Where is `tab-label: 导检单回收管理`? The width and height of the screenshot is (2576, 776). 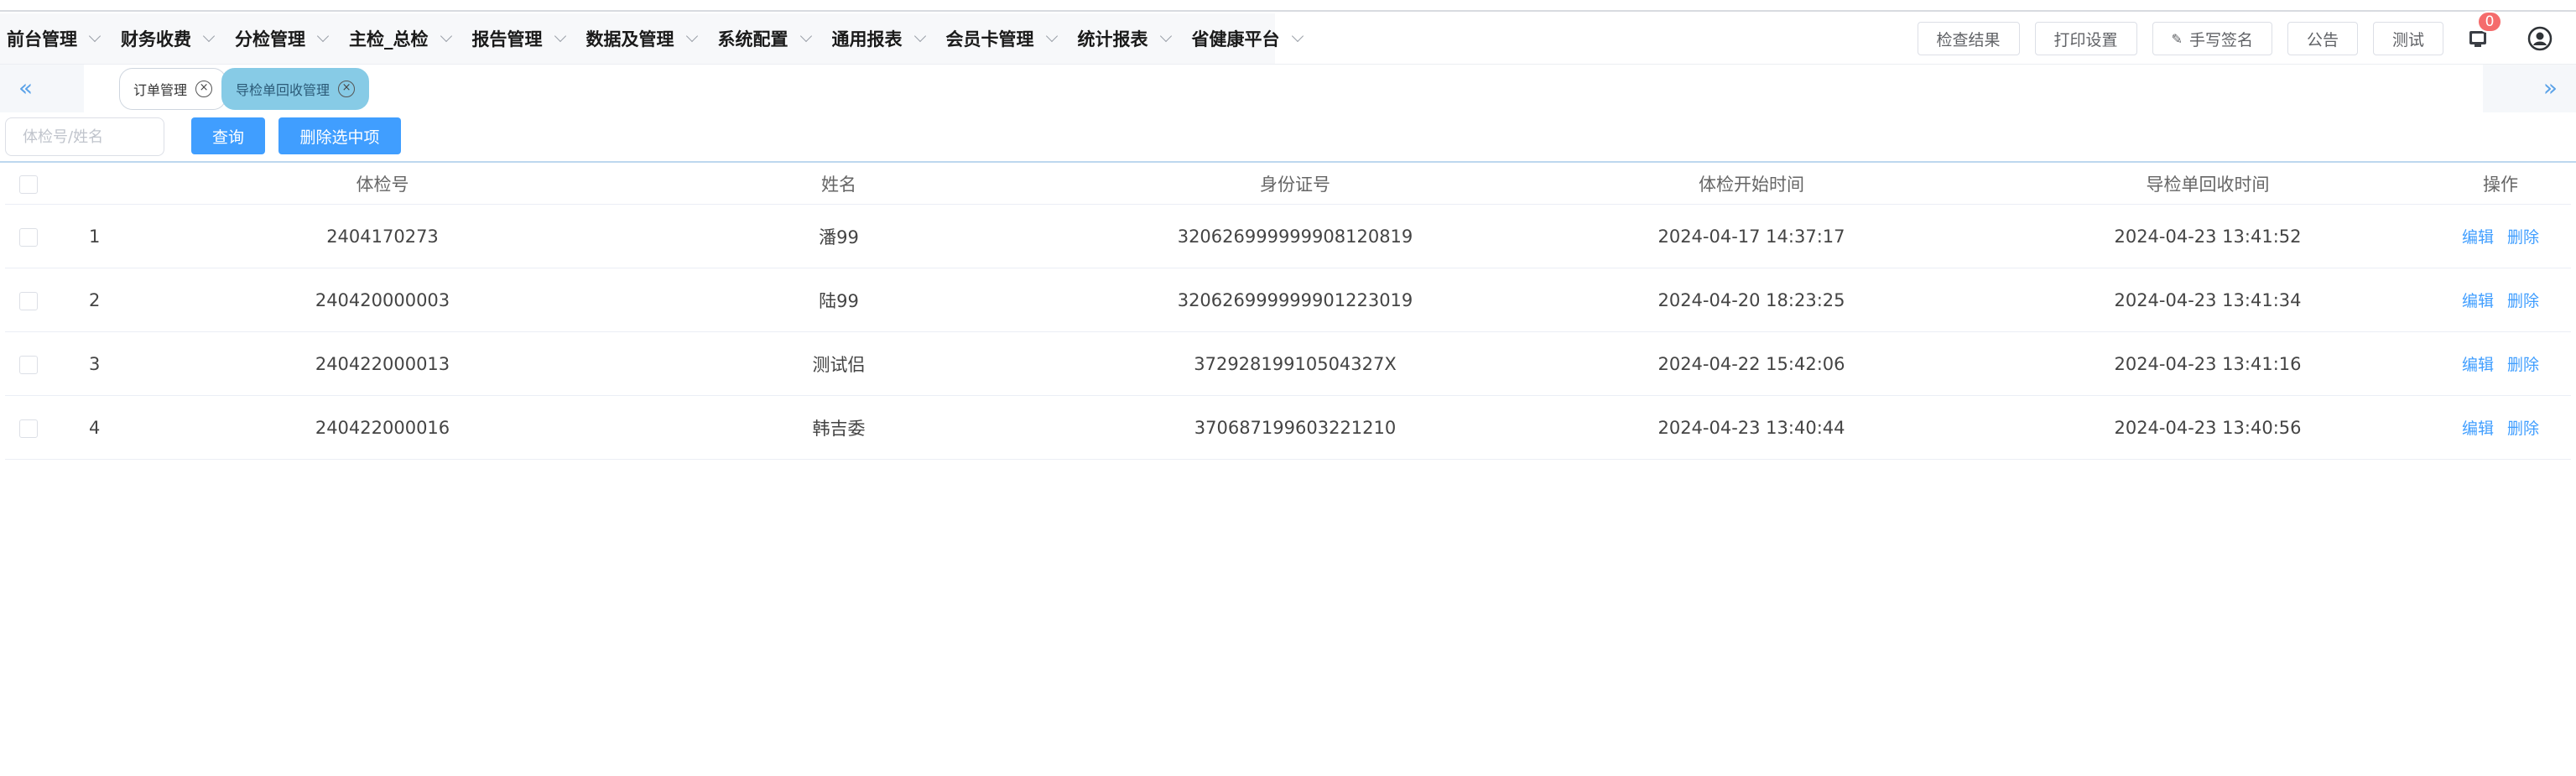 tab-label: 导检单回收管理 is located at coordinates (283, 90).